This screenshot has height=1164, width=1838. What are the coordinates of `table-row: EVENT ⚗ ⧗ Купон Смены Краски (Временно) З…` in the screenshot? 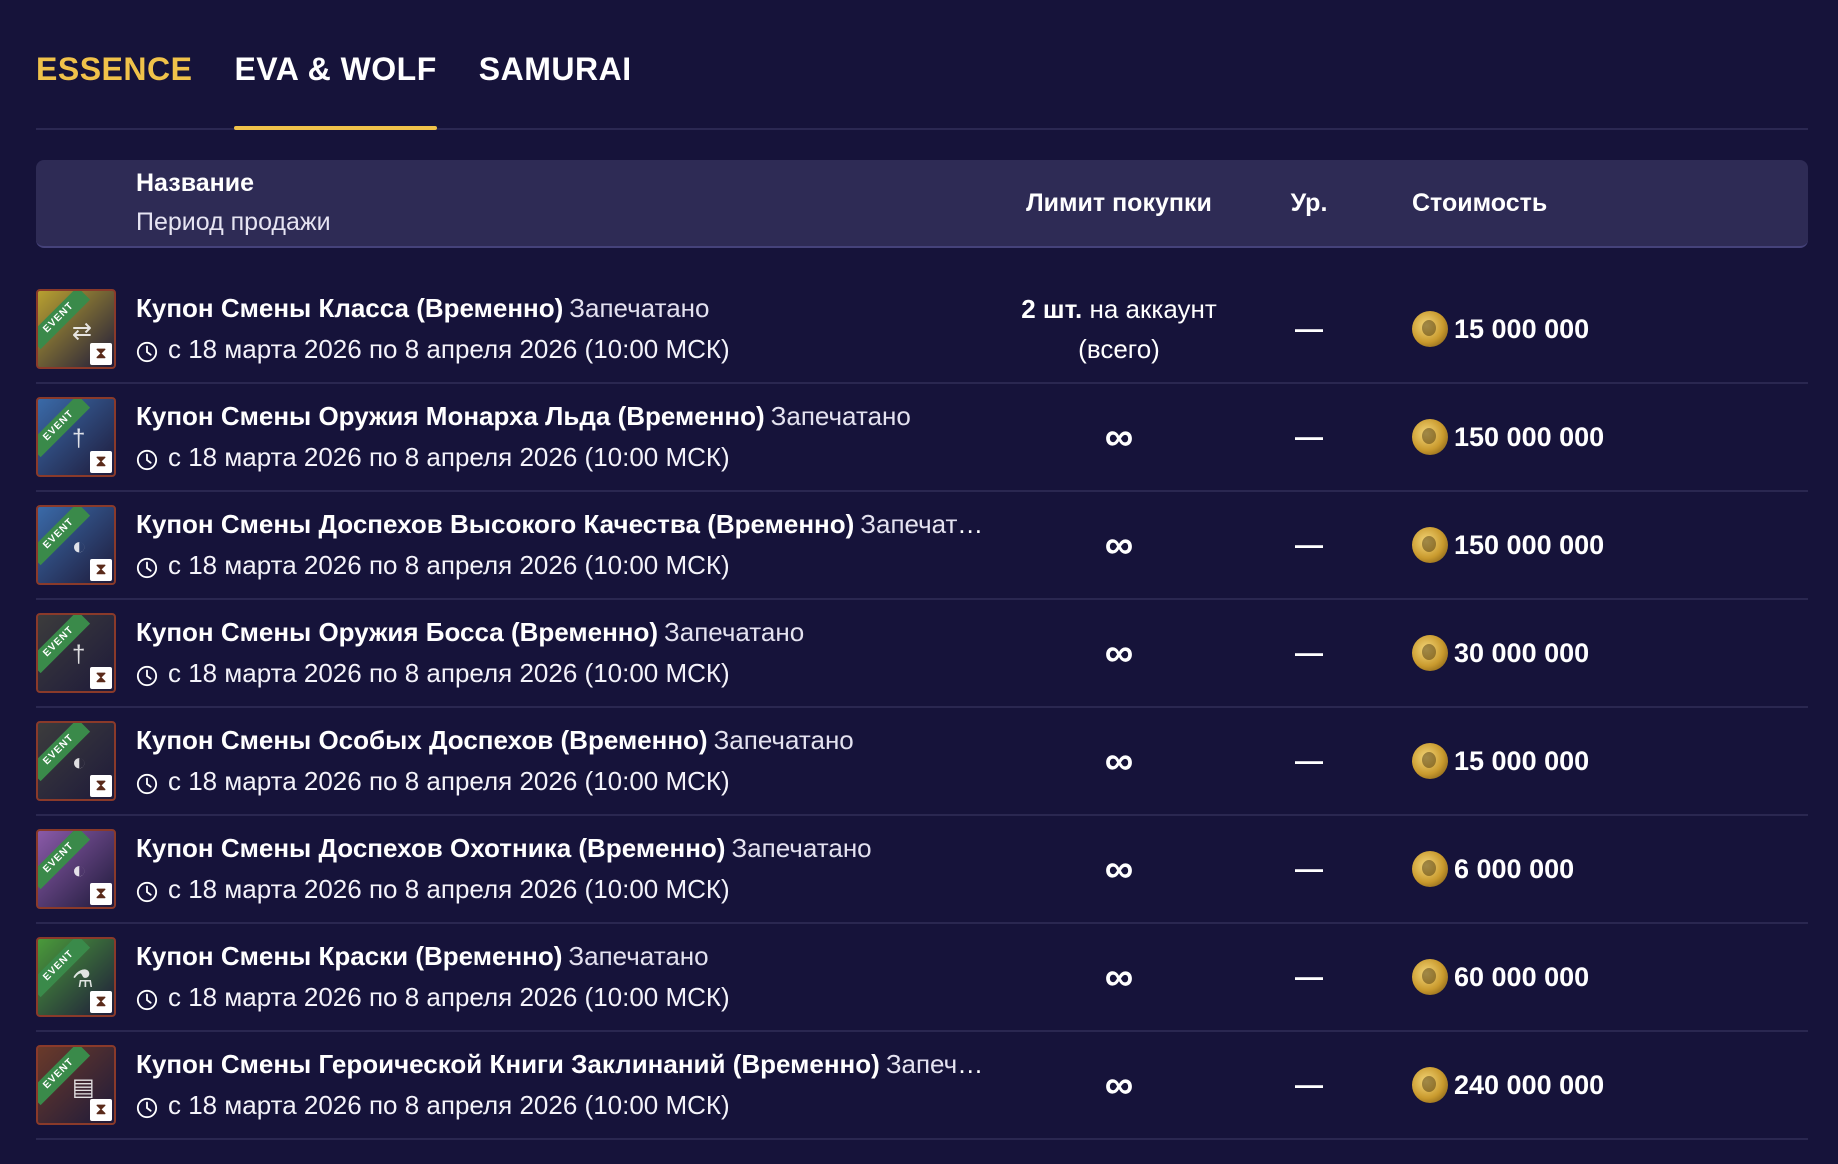 It's located at (922, 978).